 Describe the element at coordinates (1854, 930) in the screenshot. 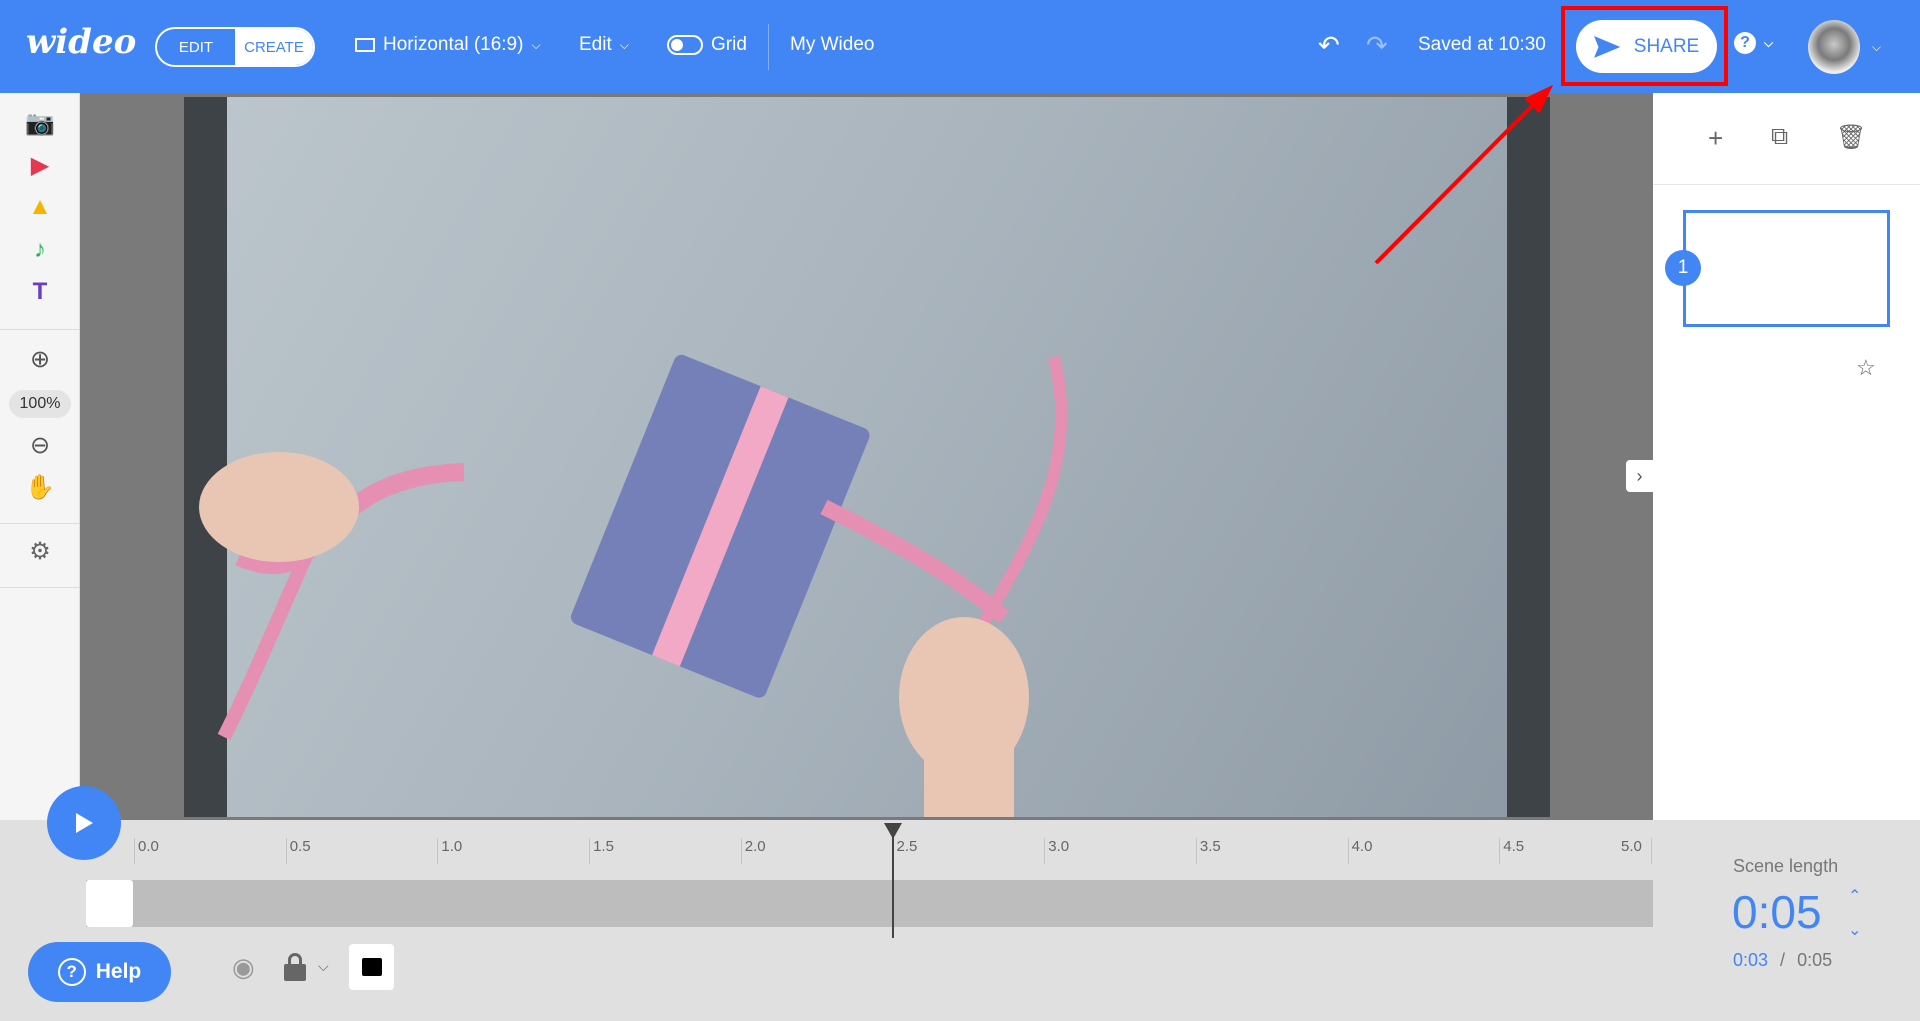

I see `decrease-length-icon: ⌄` at that location.